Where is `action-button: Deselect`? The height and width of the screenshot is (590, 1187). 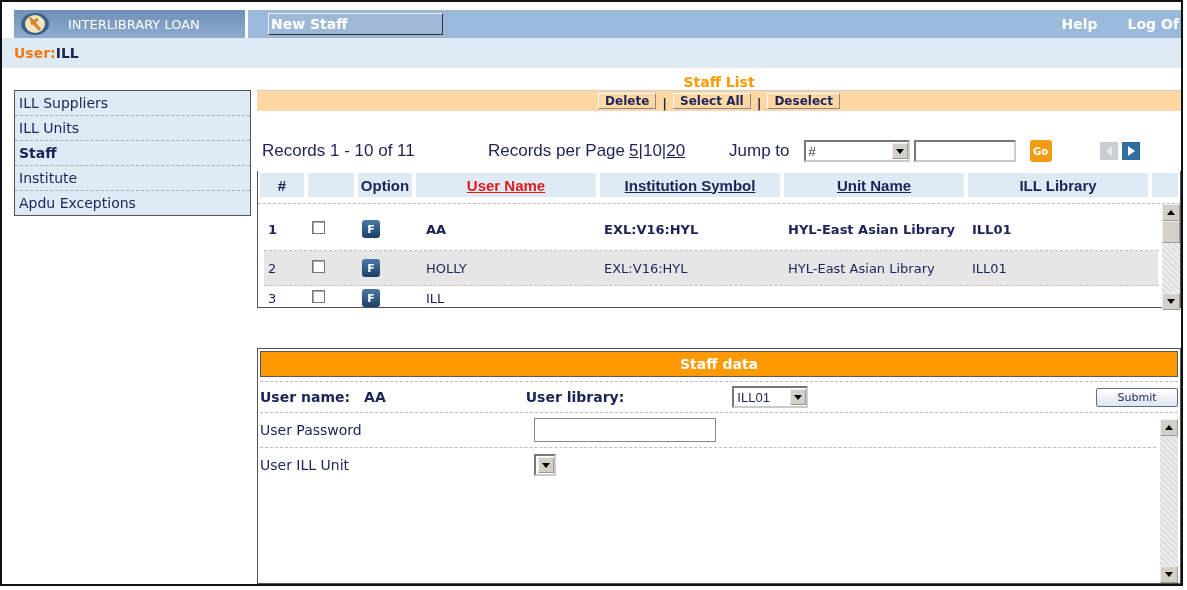
action-button: Deselect is located at coordinates (803, 101).